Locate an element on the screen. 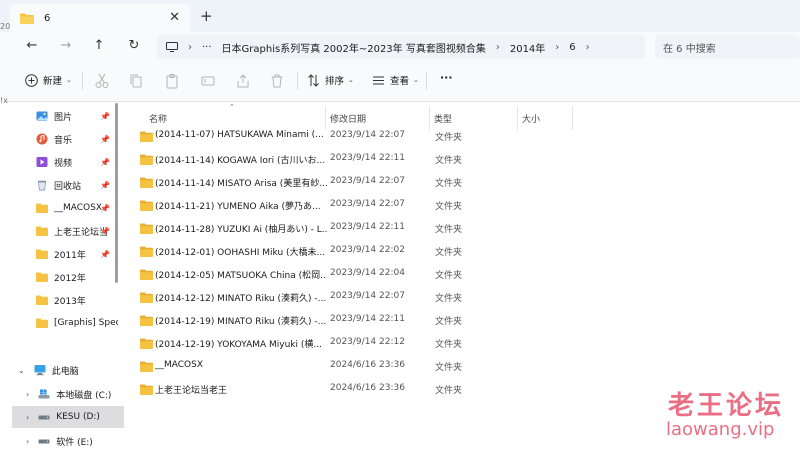  delete-icon is located at coordinates (277, 81).